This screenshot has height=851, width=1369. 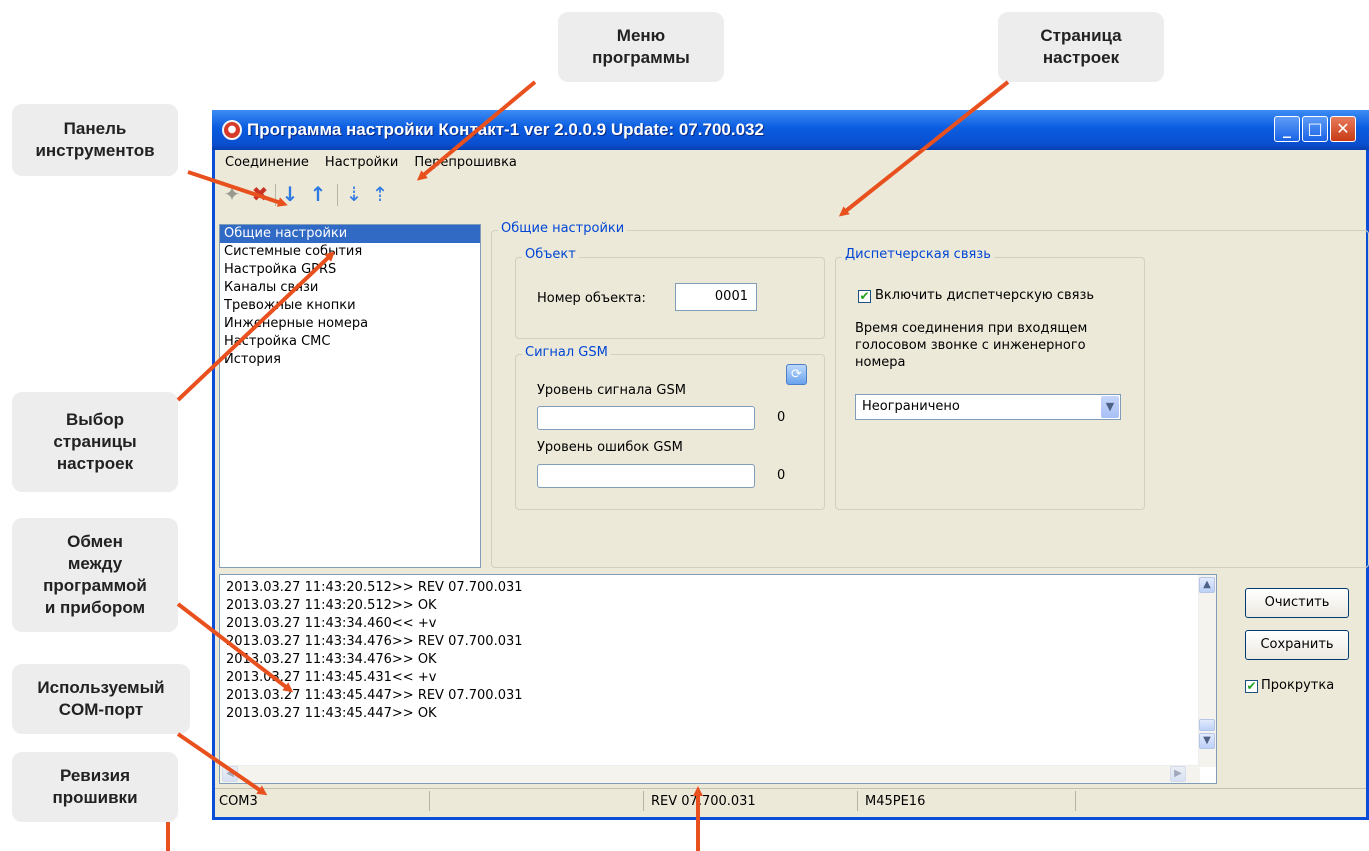 What do you see at coordinates (918, 254) in the screenshot?
I see `dispatch-group-label: Диспетчерская связь` at bounding box center [918, 254].